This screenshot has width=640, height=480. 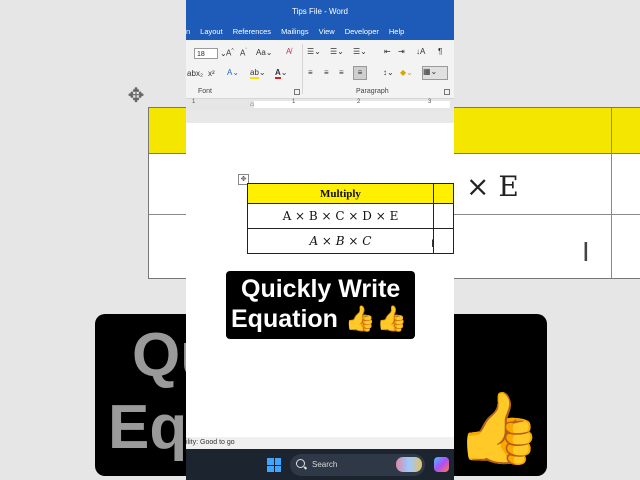 I want to click on text-effects-icon: A⌄, so click(x=233, y=72).